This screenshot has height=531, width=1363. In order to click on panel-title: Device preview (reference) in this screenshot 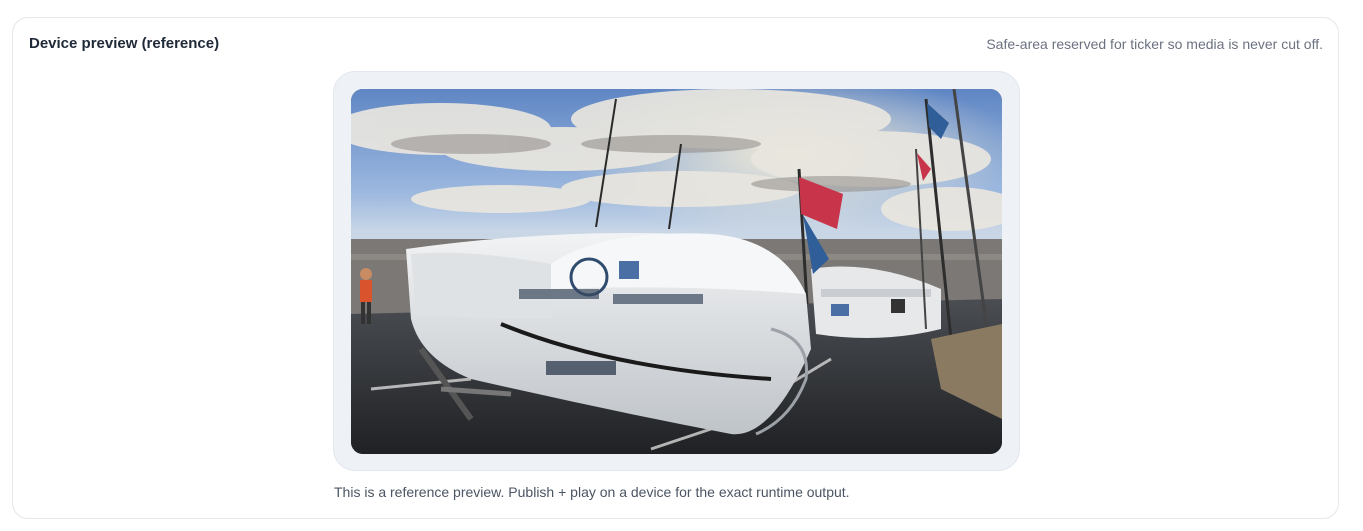, I will do `click(124, 43)`.